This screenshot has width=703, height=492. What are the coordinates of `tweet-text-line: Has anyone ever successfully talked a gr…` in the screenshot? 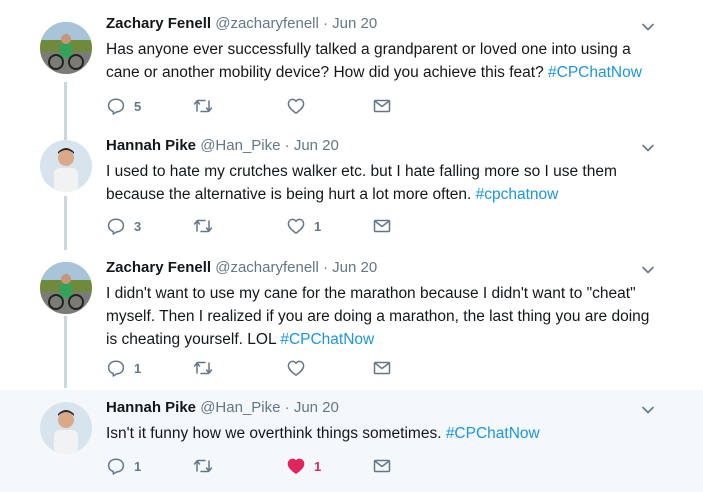 It's located at (368, 49).